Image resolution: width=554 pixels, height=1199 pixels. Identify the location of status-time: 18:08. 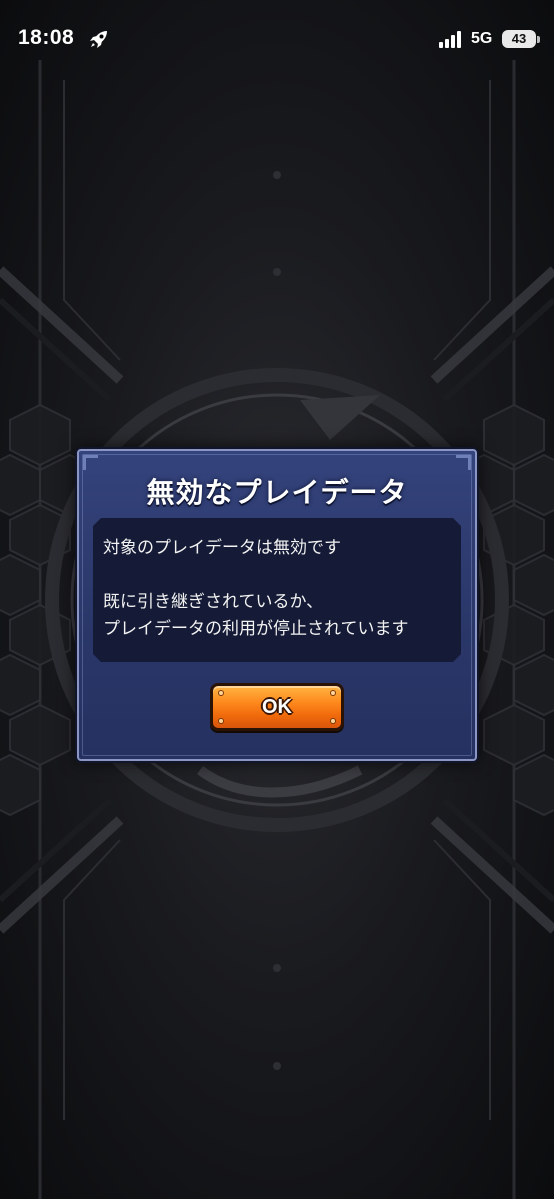
(46, 37).